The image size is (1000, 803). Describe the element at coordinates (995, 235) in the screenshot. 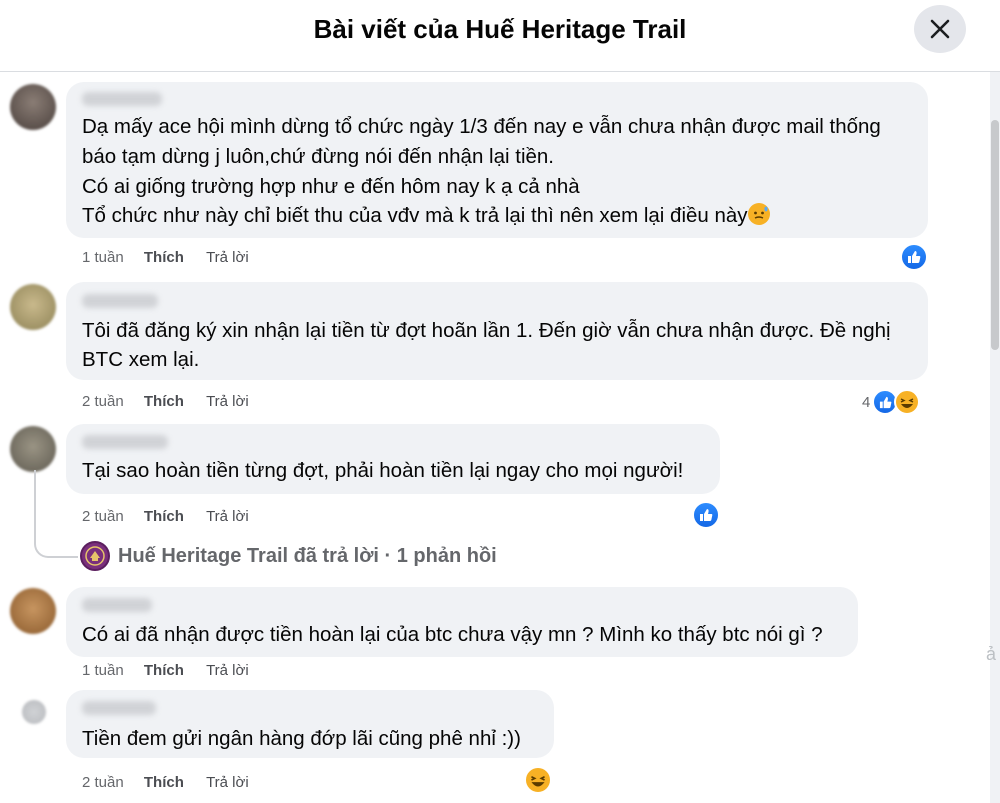

I see `scrollbar-thumb` at that location.